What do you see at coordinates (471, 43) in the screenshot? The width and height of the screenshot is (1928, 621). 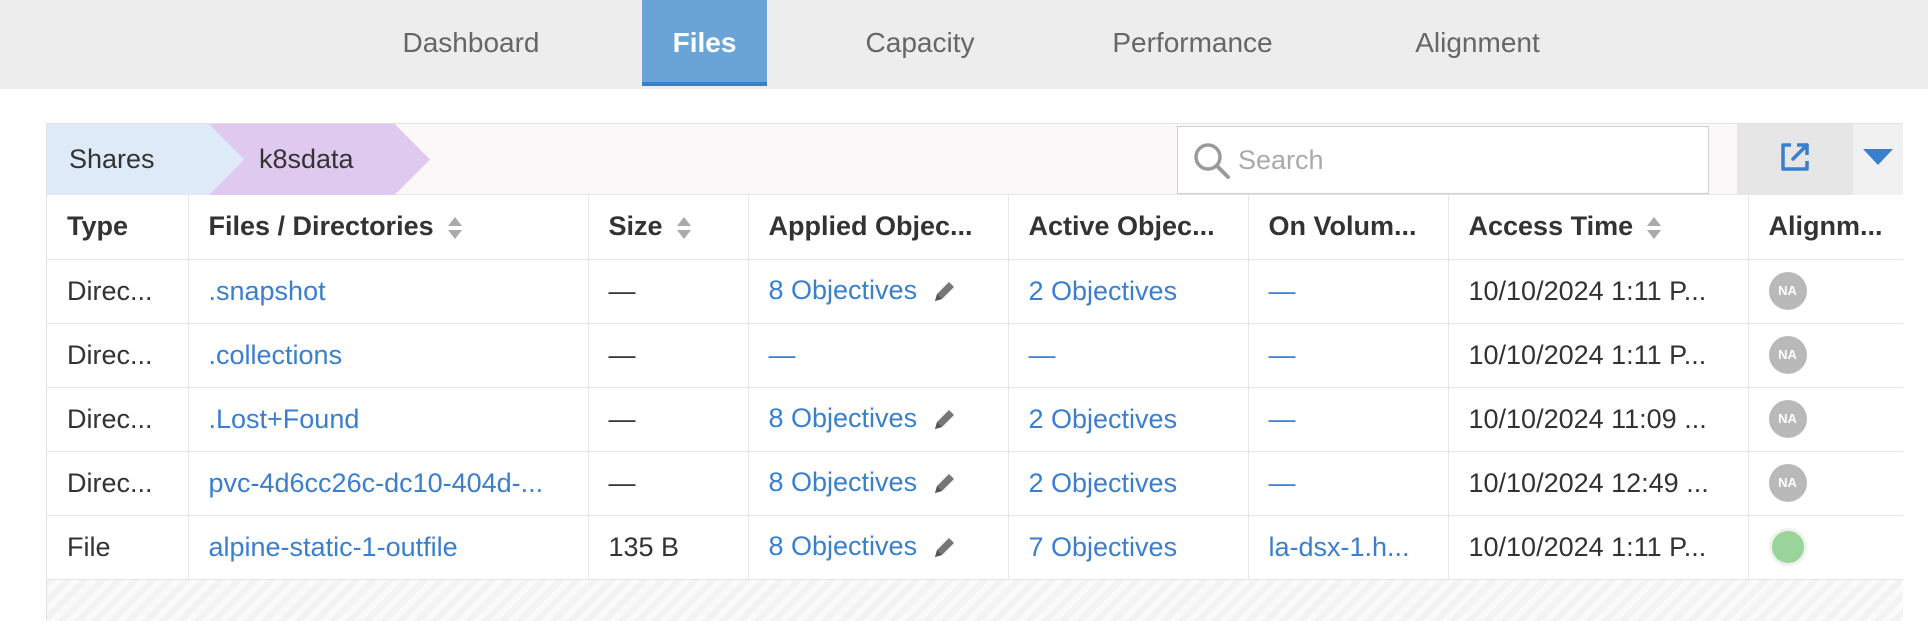 I see `tab-dashboard: Dashboard` at bounding box center [471, 43].